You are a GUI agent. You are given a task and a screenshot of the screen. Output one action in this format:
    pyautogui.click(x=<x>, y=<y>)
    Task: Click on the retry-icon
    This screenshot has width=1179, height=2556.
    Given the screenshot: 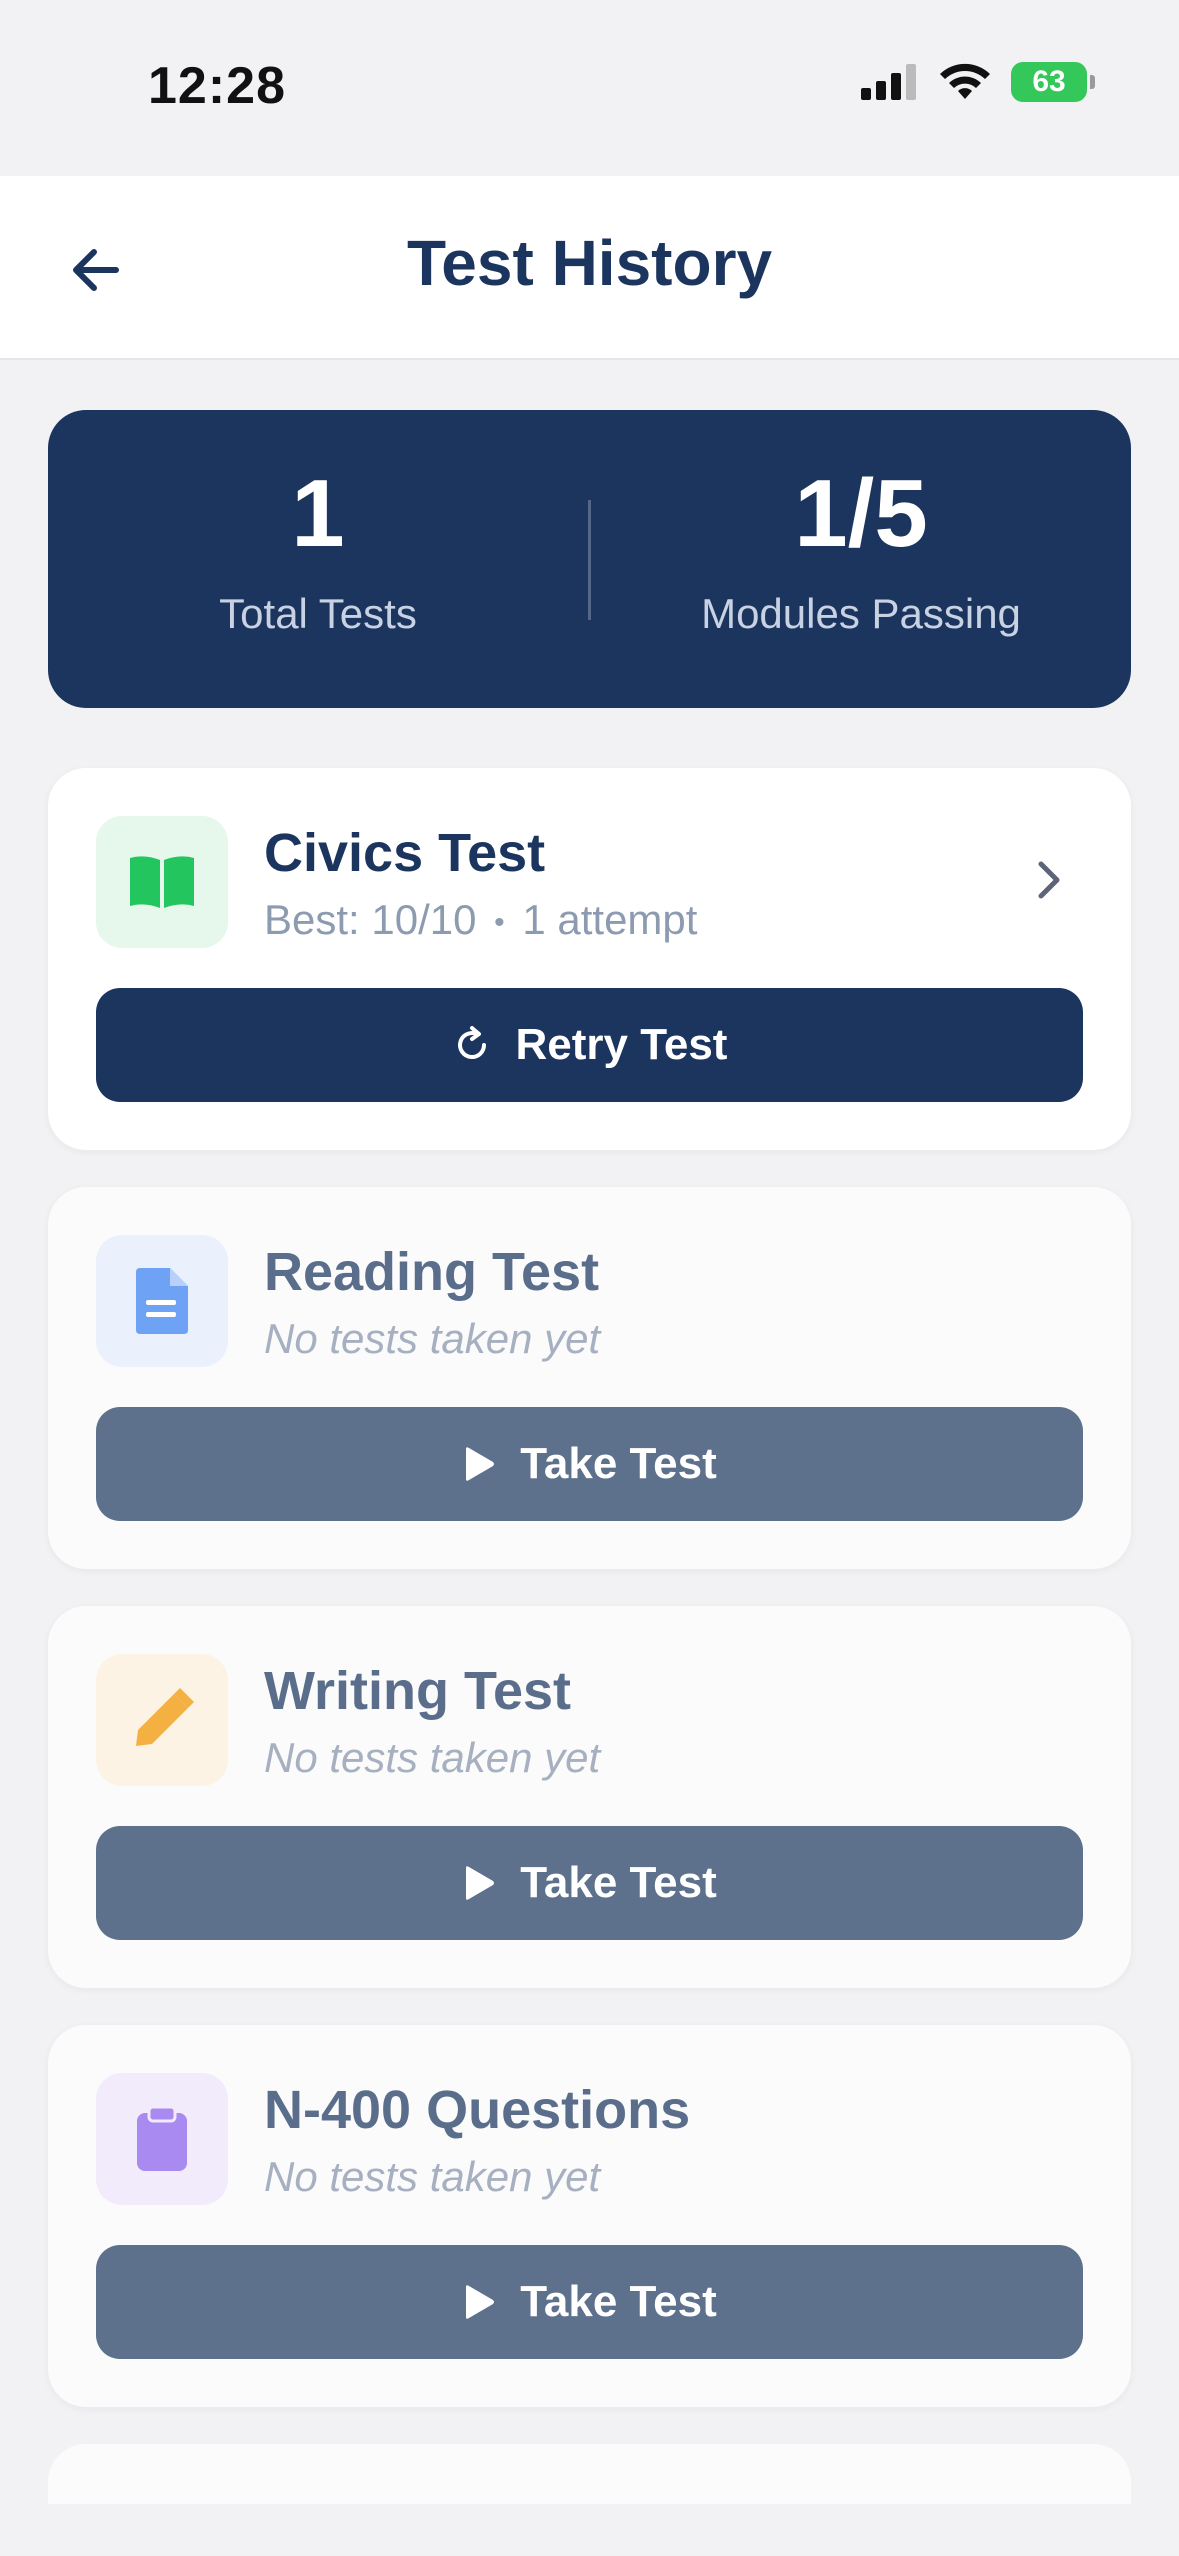 What is the action you would take?
    pyautogui.click(x=471, y=1042)
    